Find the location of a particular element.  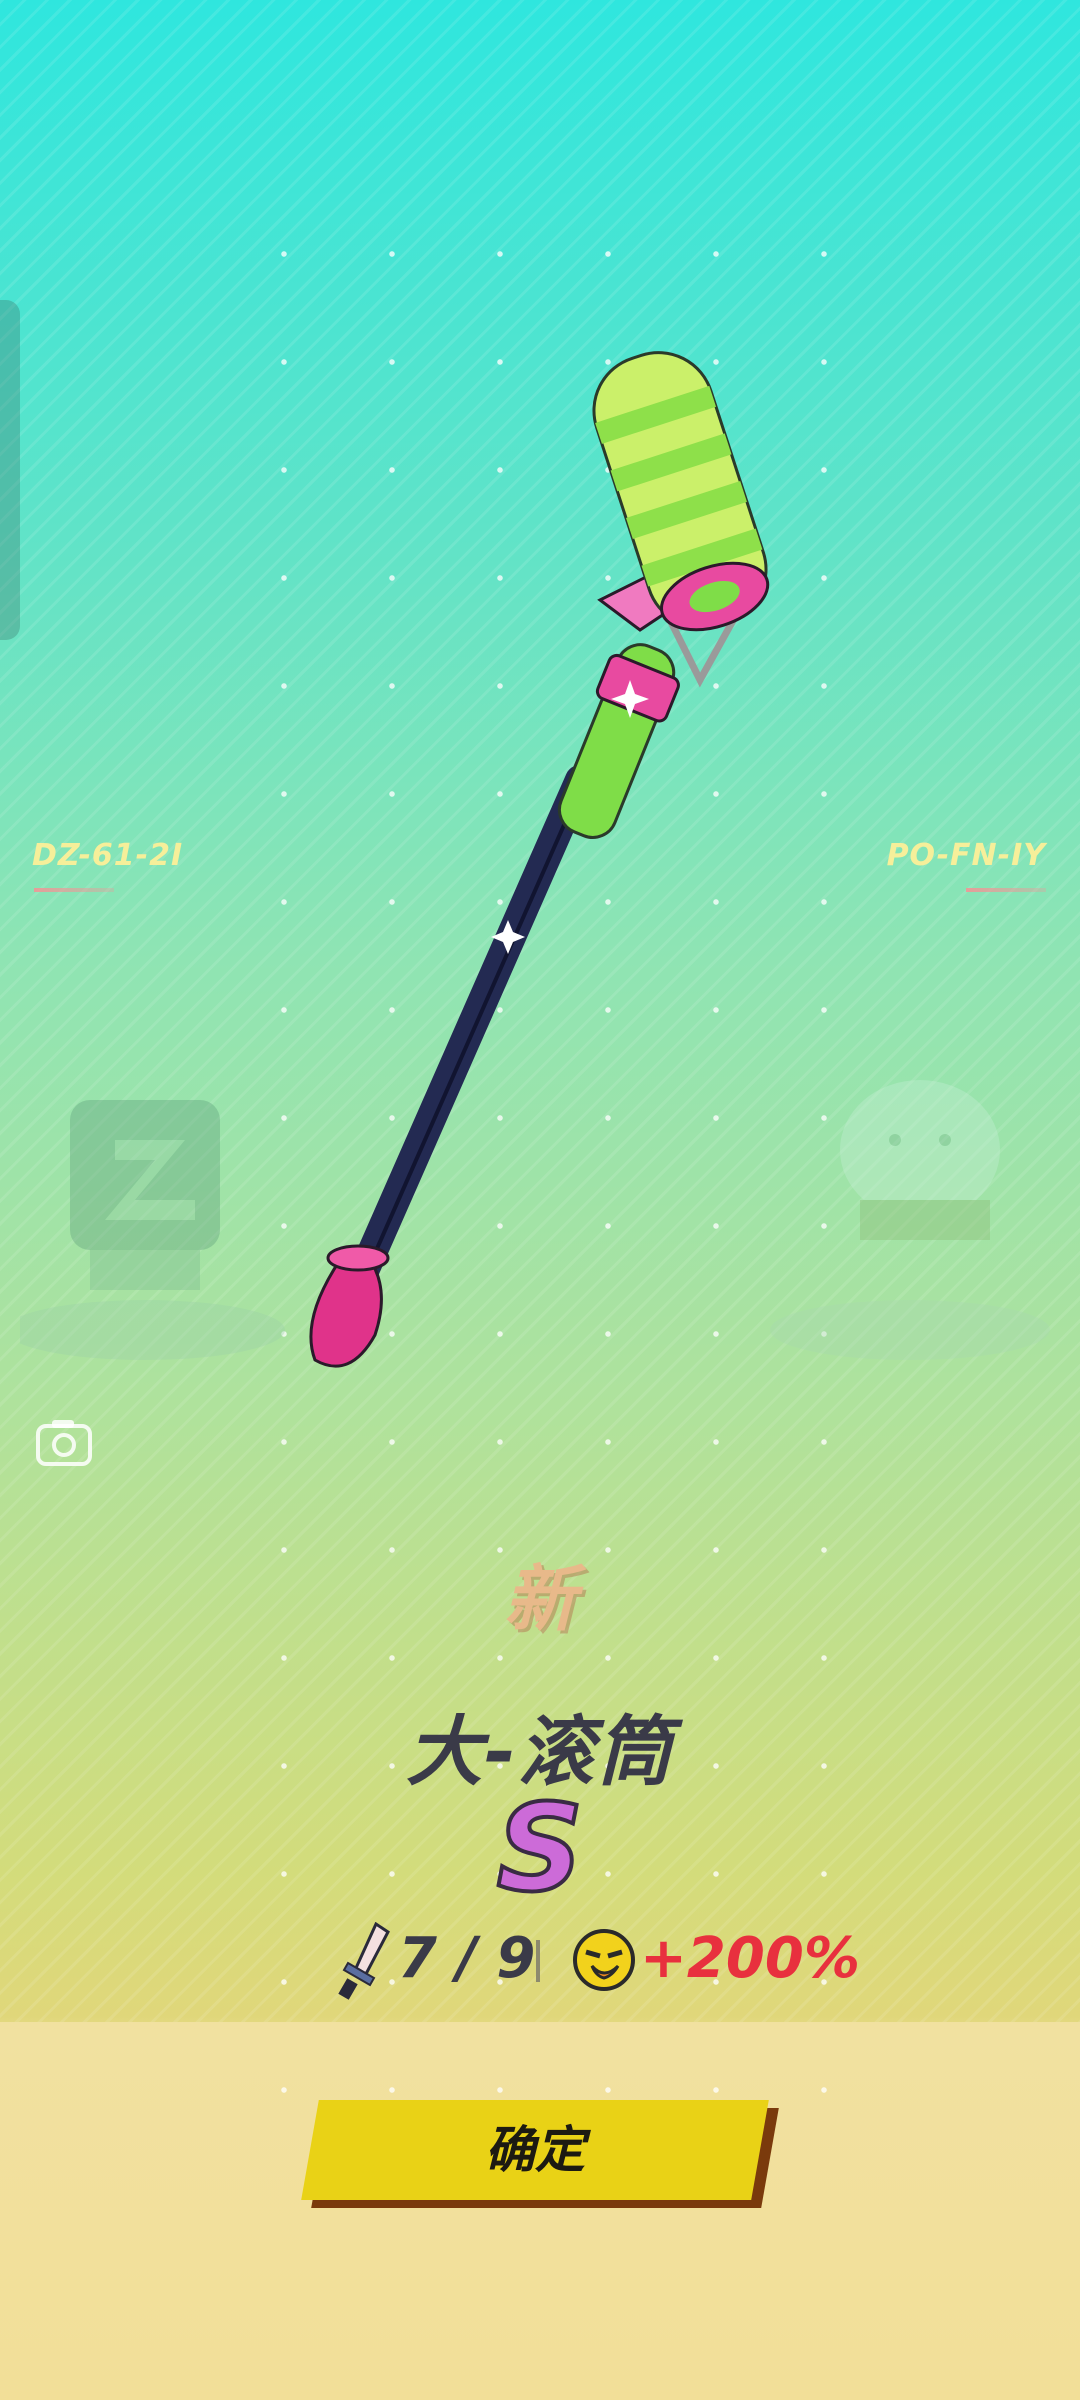

confirm-button: 确定 is located at coordinates (540, 2154).